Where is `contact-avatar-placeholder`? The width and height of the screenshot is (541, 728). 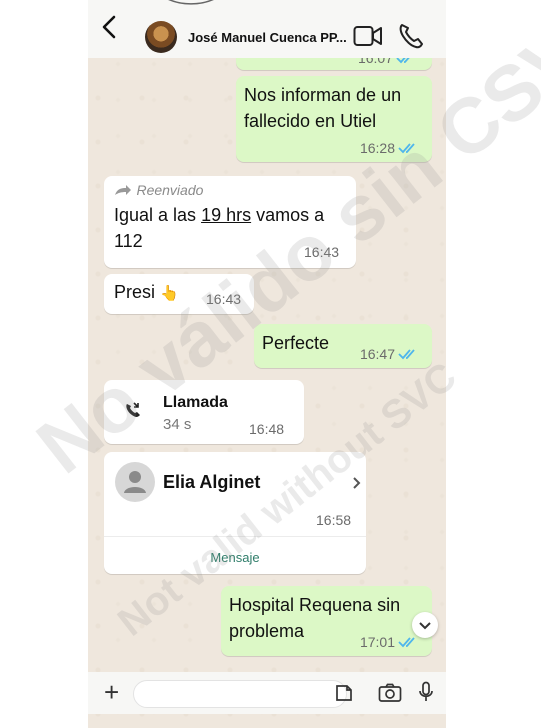 contact-avatar-placeholder is located at coordinates (135, 482).